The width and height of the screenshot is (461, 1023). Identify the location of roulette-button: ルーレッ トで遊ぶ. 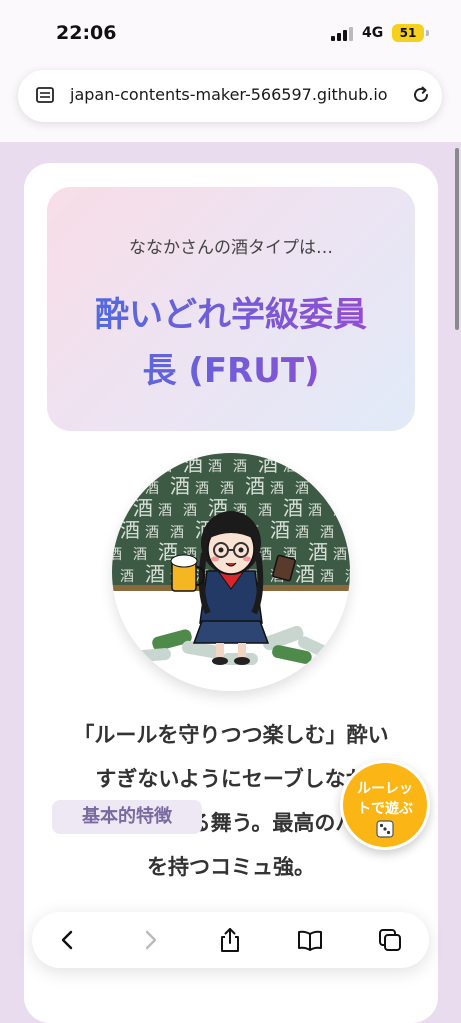
(385, 805).